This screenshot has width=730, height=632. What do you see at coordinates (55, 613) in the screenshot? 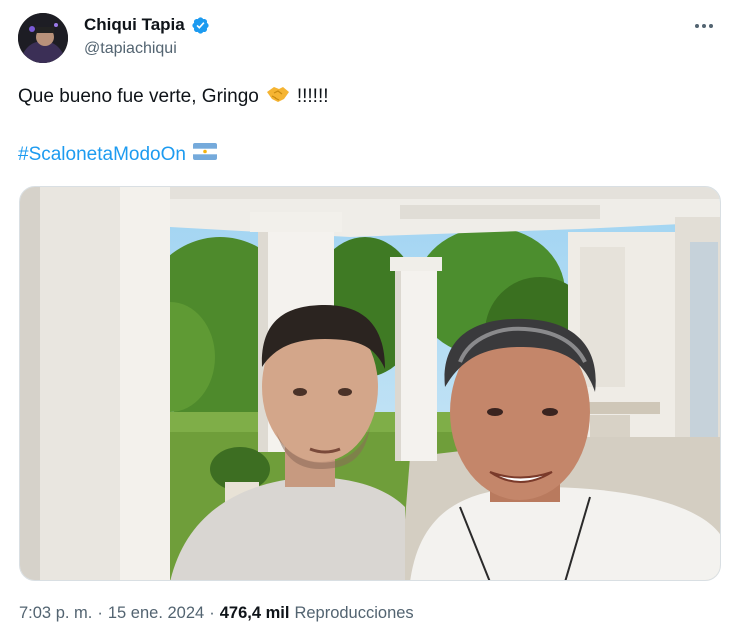
I see `tweet-time: 7:03 p. m.` at bounding box center [55, 613].